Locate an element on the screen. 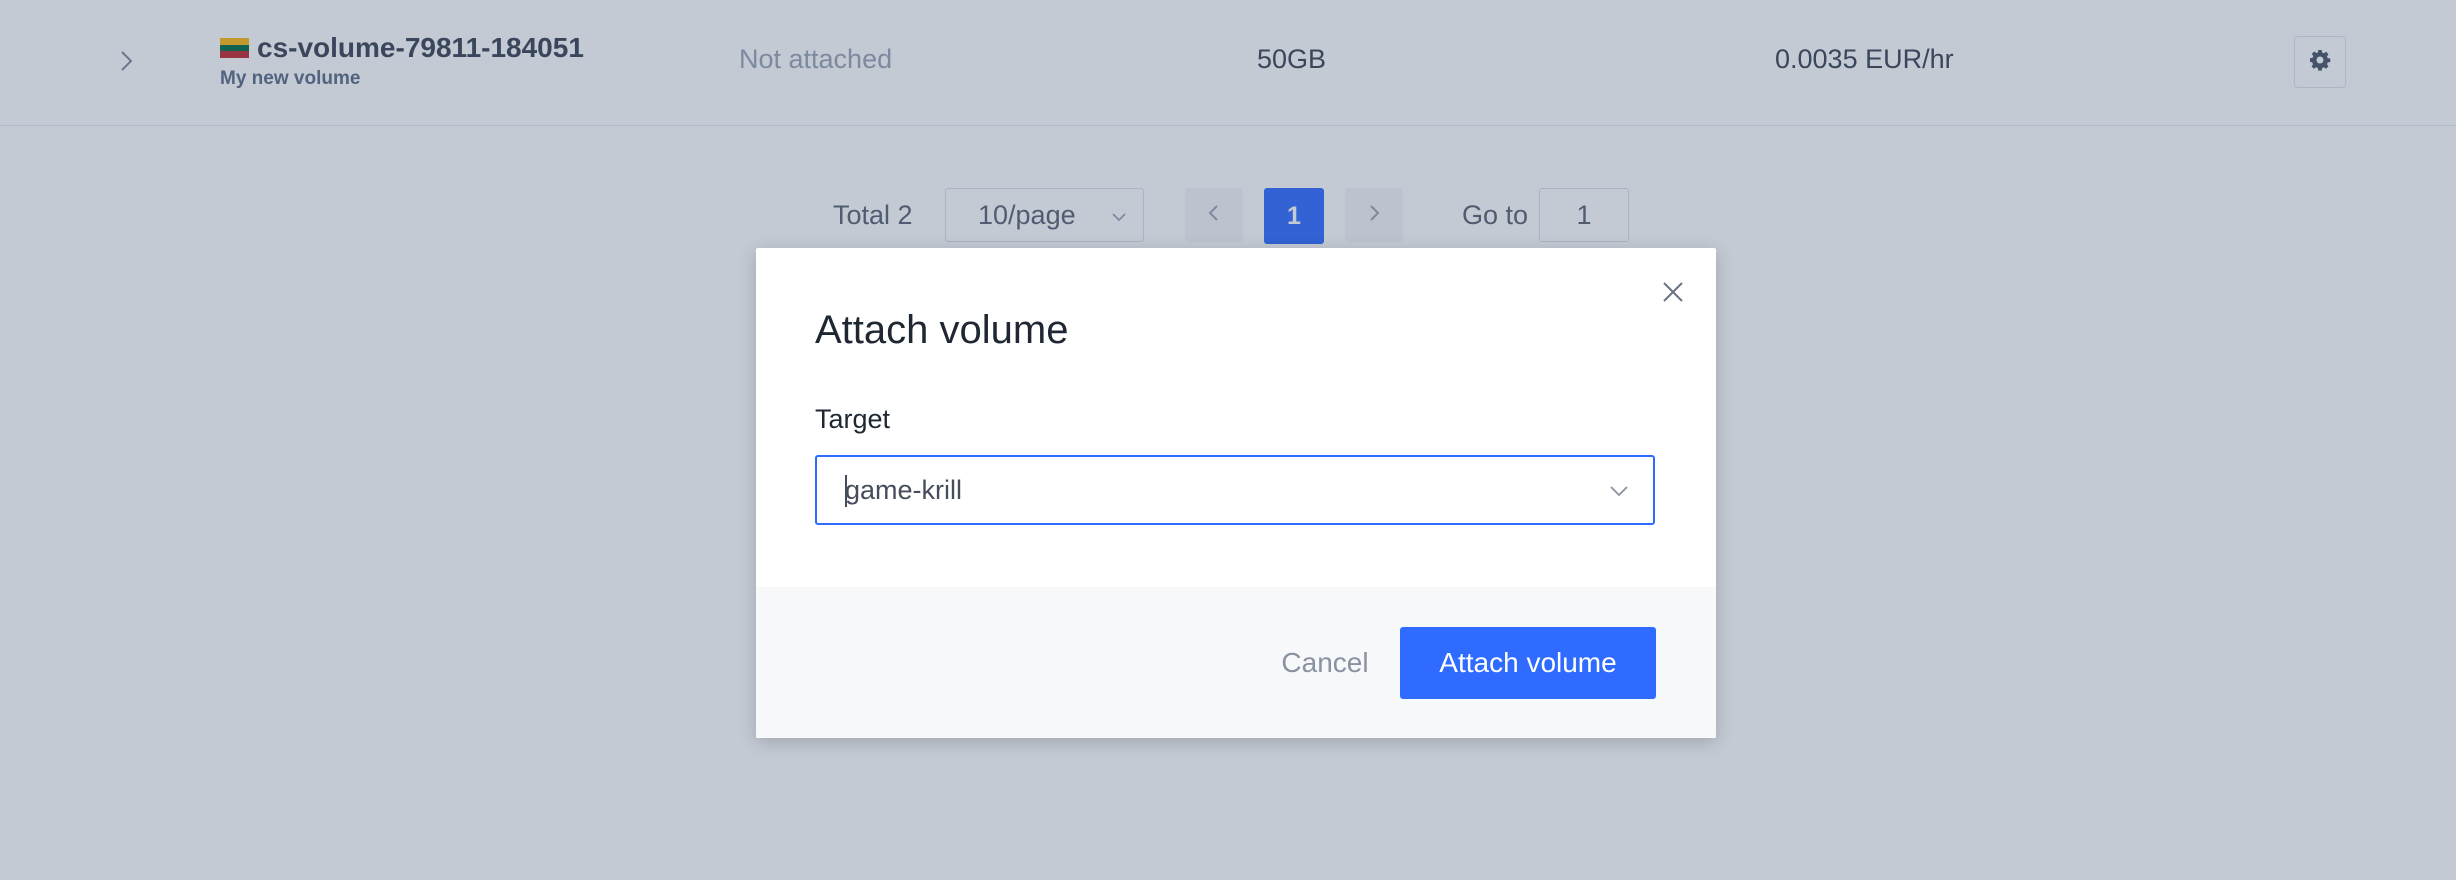 The width and height of the screenshot is (2456, 880). close-icon is located at coordinates (1673, 294).